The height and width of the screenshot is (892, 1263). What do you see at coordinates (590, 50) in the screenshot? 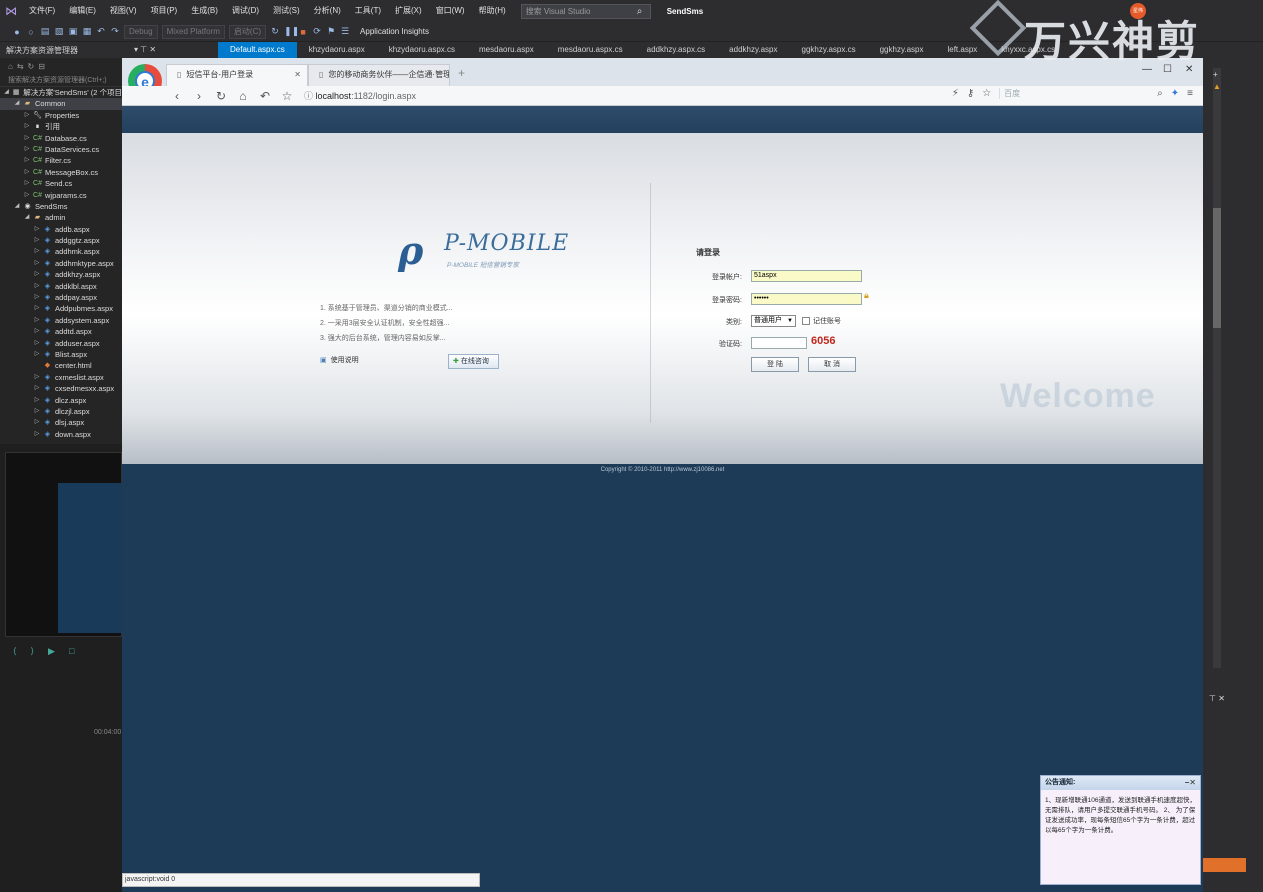
I see `tab-mesdaoru-aspx-cs: mesdaoru.aspx.cs` at bounding box center [590, 50].